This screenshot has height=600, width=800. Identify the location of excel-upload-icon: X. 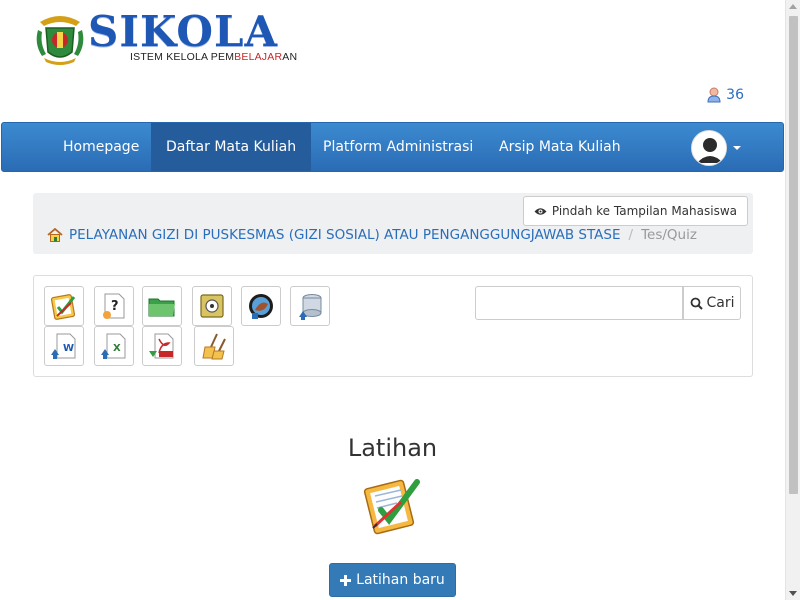
(113, 346).